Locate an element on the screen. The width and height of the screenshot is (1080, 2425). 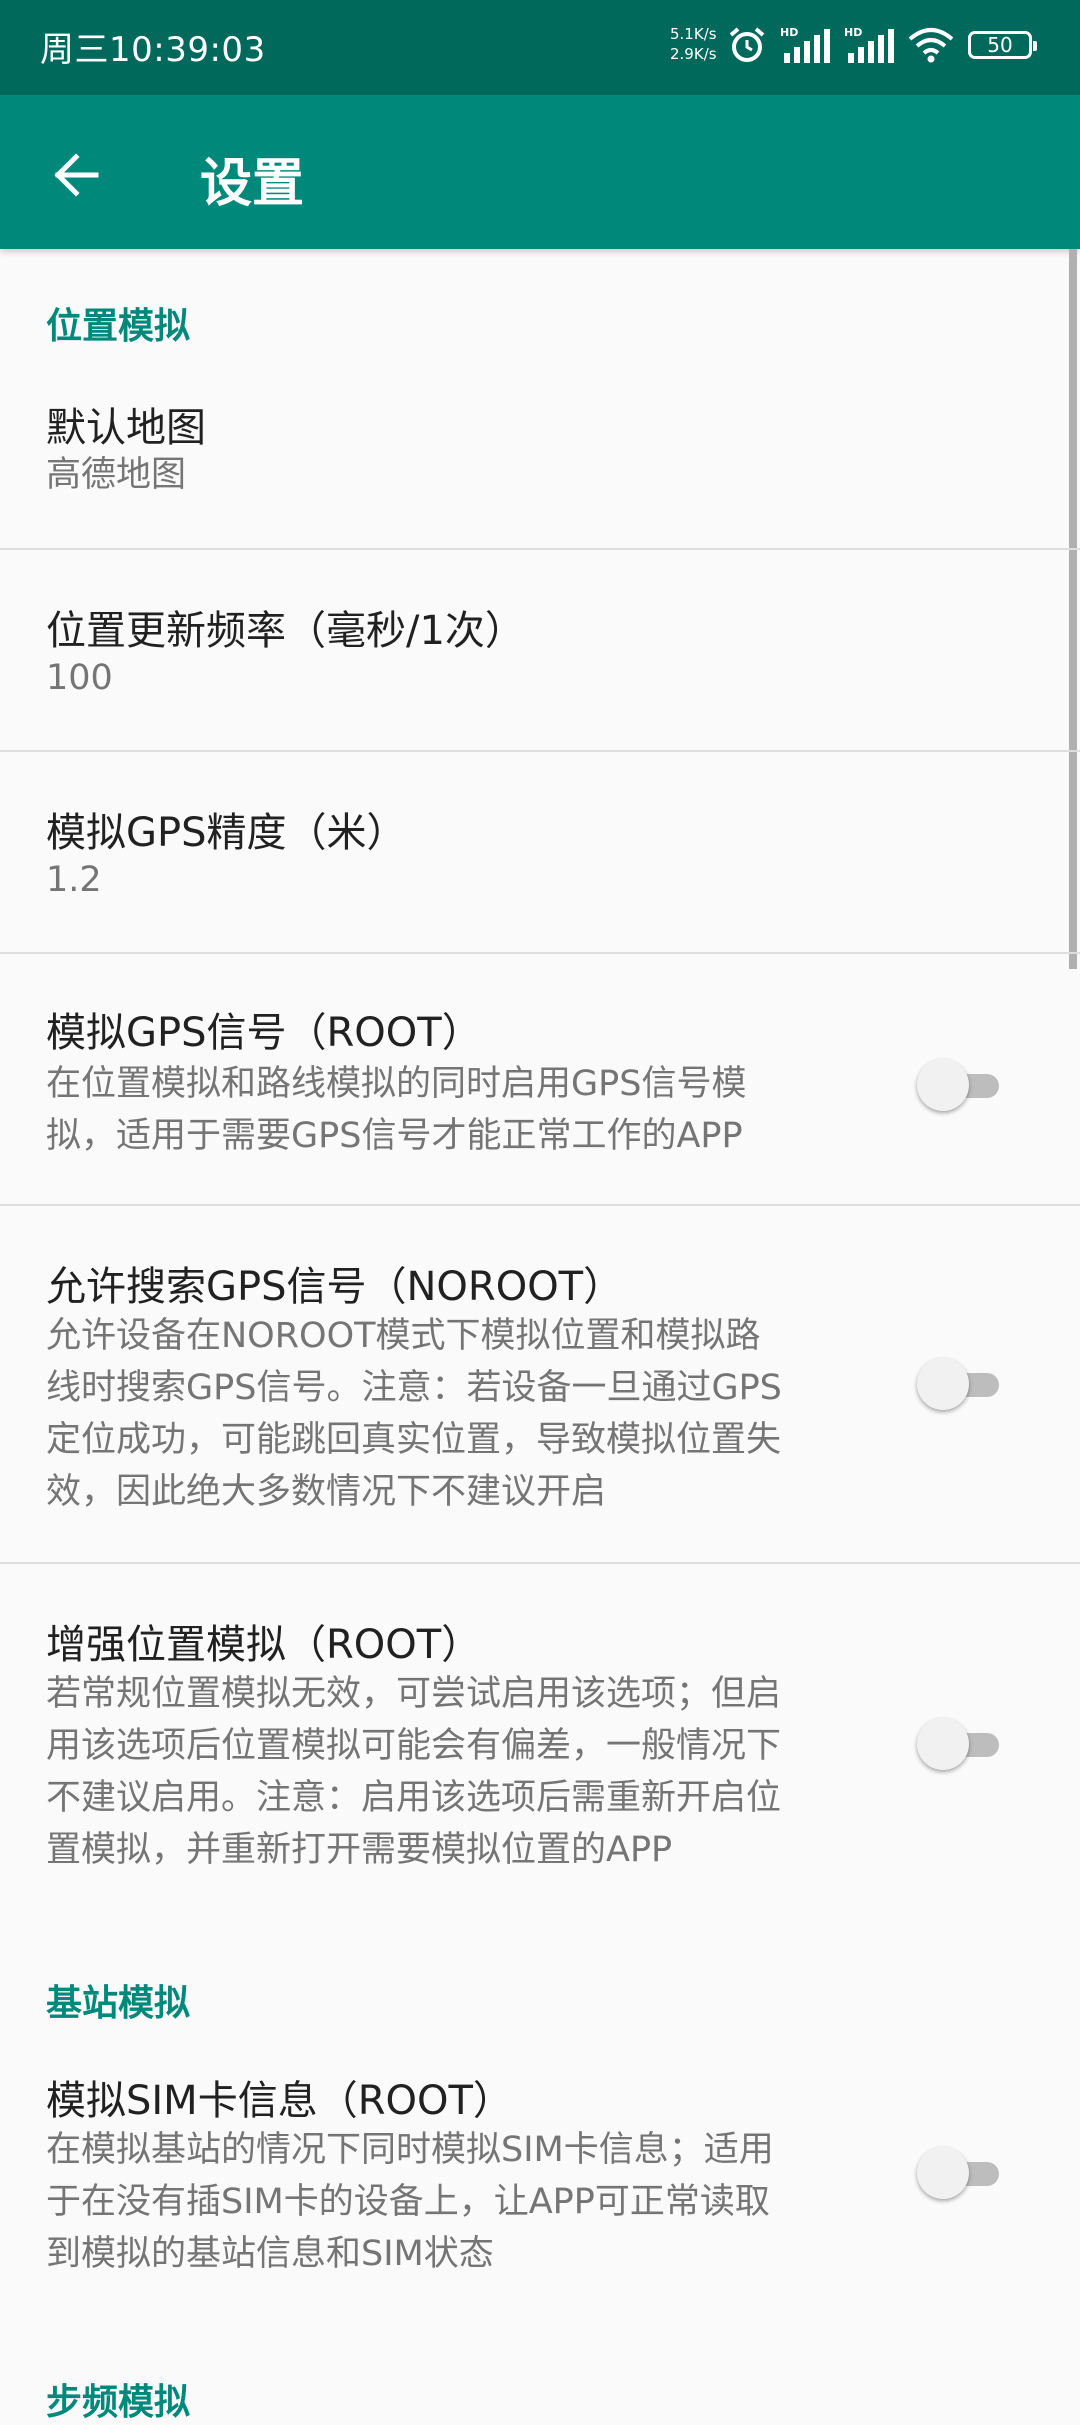
summary-line: 拟，适用于需要GPS信号才能正常工作的APP is located at coordinates (394, 1136).